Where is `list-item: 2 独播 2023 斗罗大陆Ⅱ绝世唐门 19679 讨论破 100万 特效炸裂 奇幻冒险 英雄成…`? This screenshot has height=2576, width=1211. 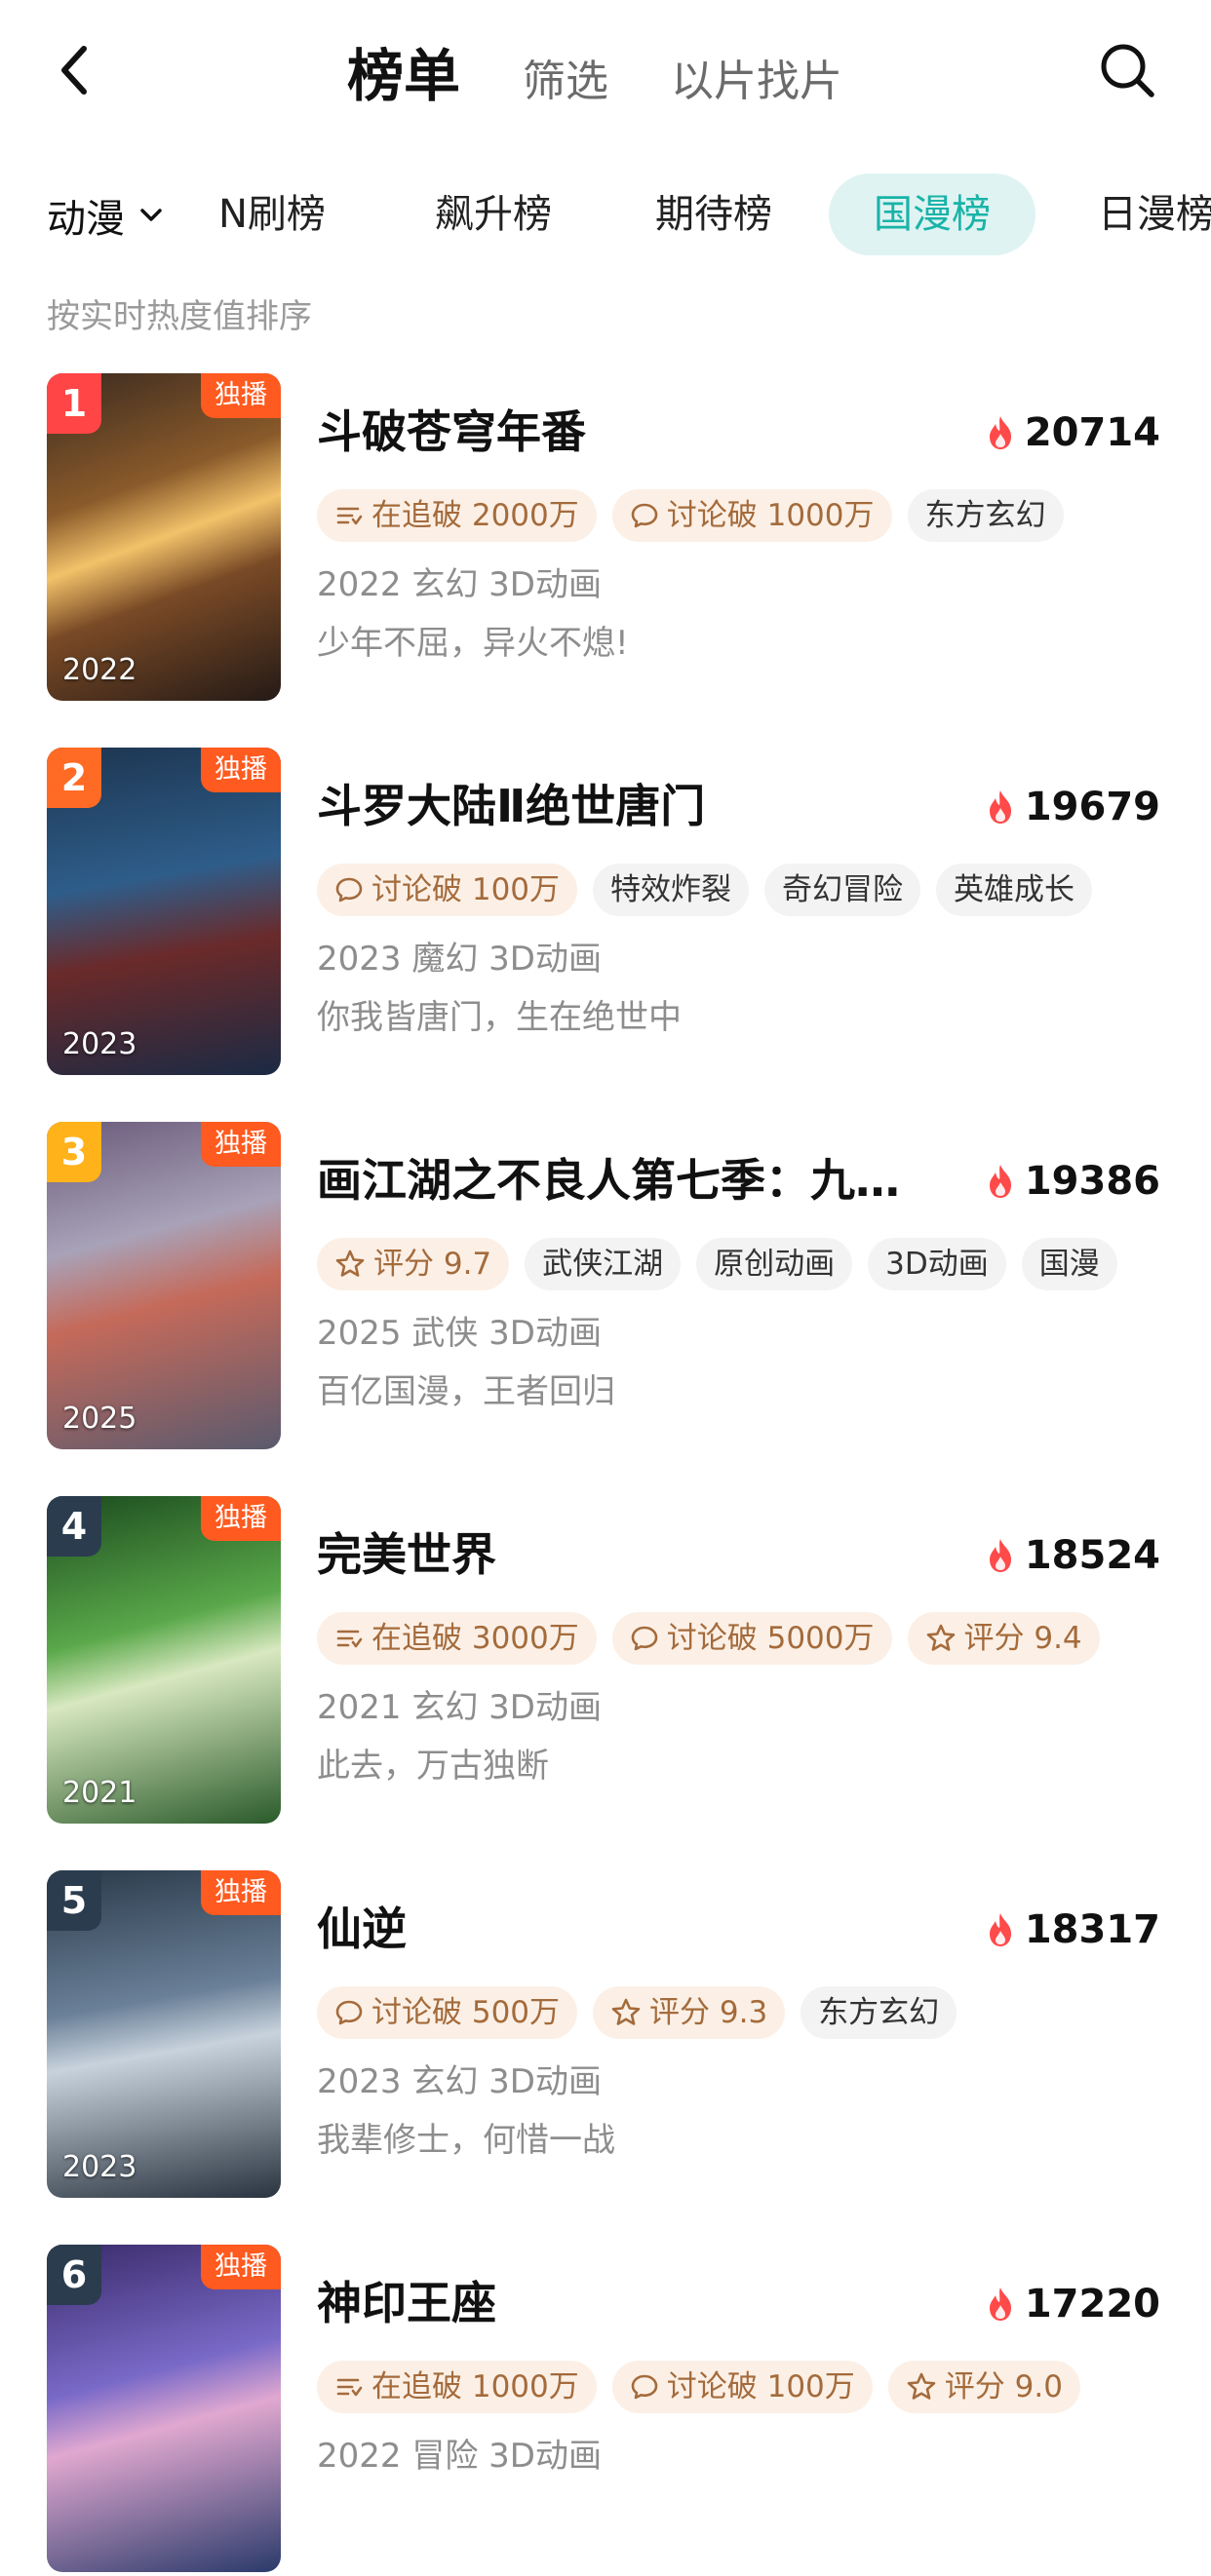
list-item: 2 独播 2023 斗罗大陆Ⅱ绝世唐门 19679 讨论破 100万 特效炸裂 奇幻冒险 英雄成… is located at coordinates (605, 913).